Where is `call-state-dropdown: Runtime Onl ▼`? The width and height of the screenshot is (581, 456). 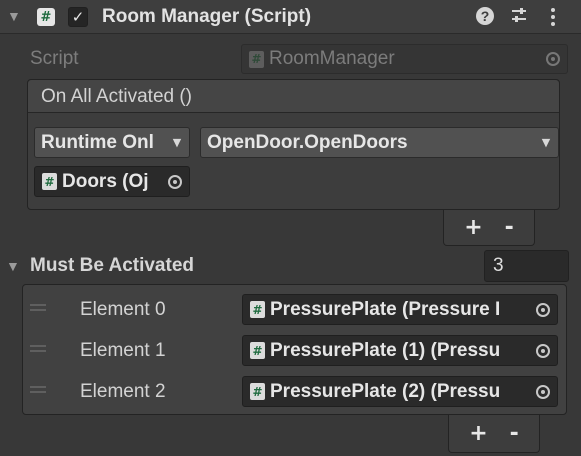
call-state-dropdown: Runtime Onl ▼ is located at coordinates (112, 142).